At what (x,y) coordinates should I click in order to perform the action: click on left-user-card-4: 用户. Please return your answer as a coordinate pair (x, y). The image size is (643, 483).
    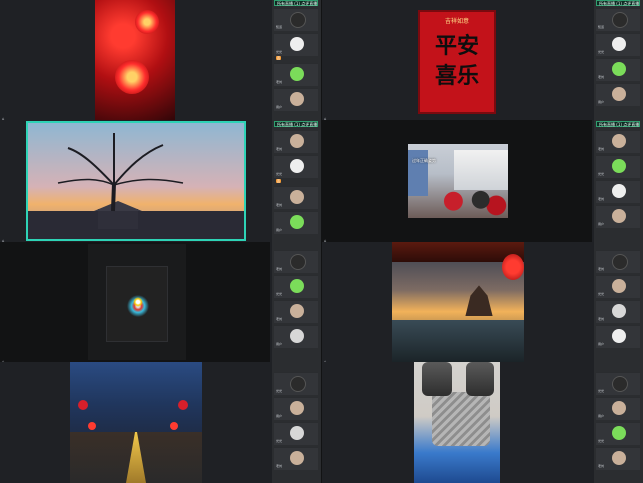
    Looking at the image, I should click on (296, 99).